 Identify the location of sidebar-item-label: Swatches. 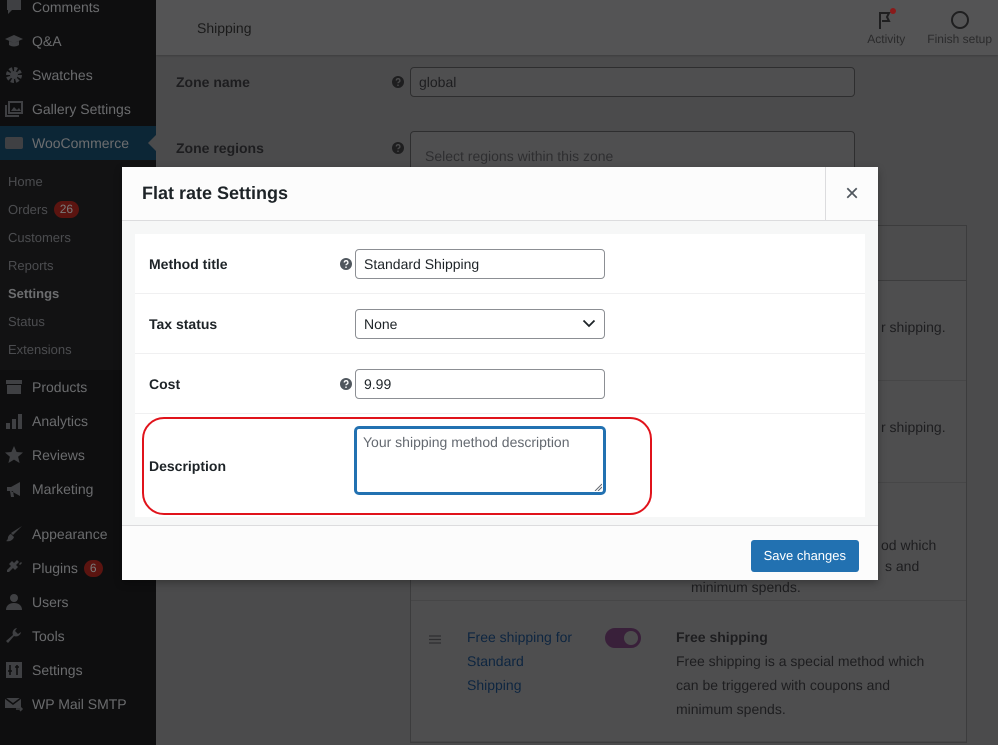
(62, 75).